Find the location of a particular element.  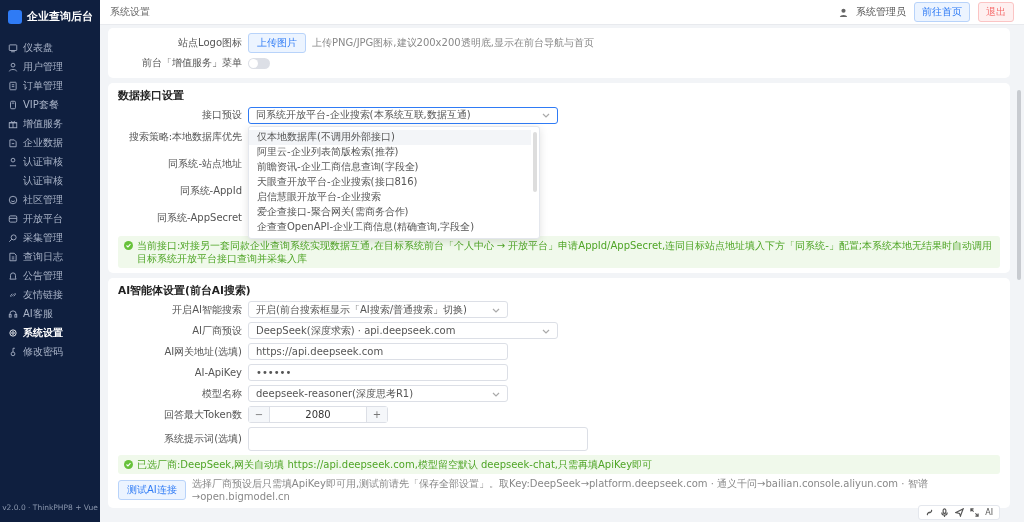

sidebar-item: 系统设置 is located at coordinates (50, 332).